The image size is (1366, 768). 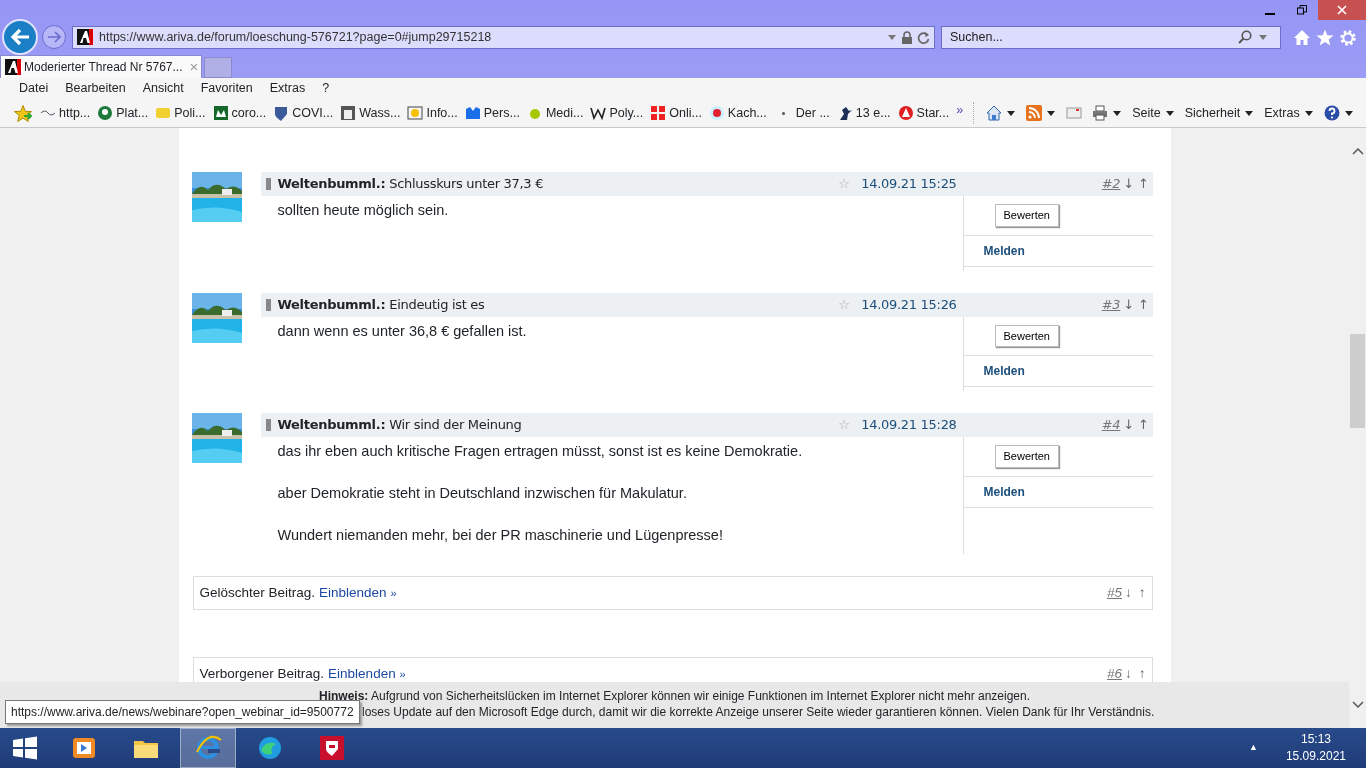 What do you see at coordinates (467, 184) in the screenshot?
I see `post-subject: Schlusskurs unter 37,3 €` at bounding box center [467, 184].